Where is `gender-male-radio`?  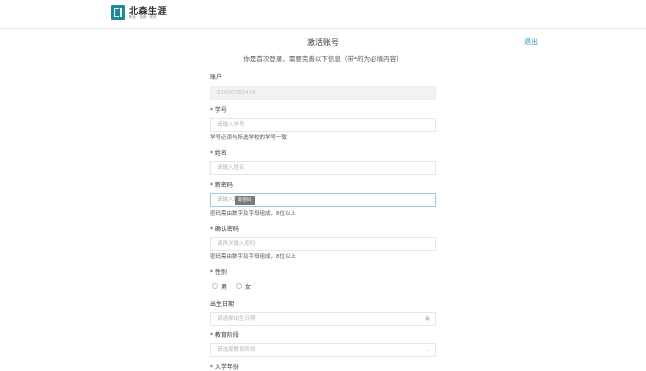 gender-male-radio is located at coordinates (215, 286).